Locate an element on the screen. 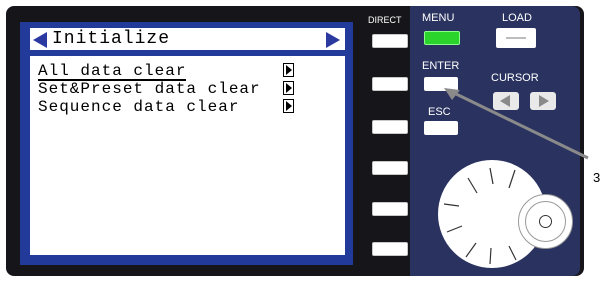  load-button is located at coordinates (516, 38).